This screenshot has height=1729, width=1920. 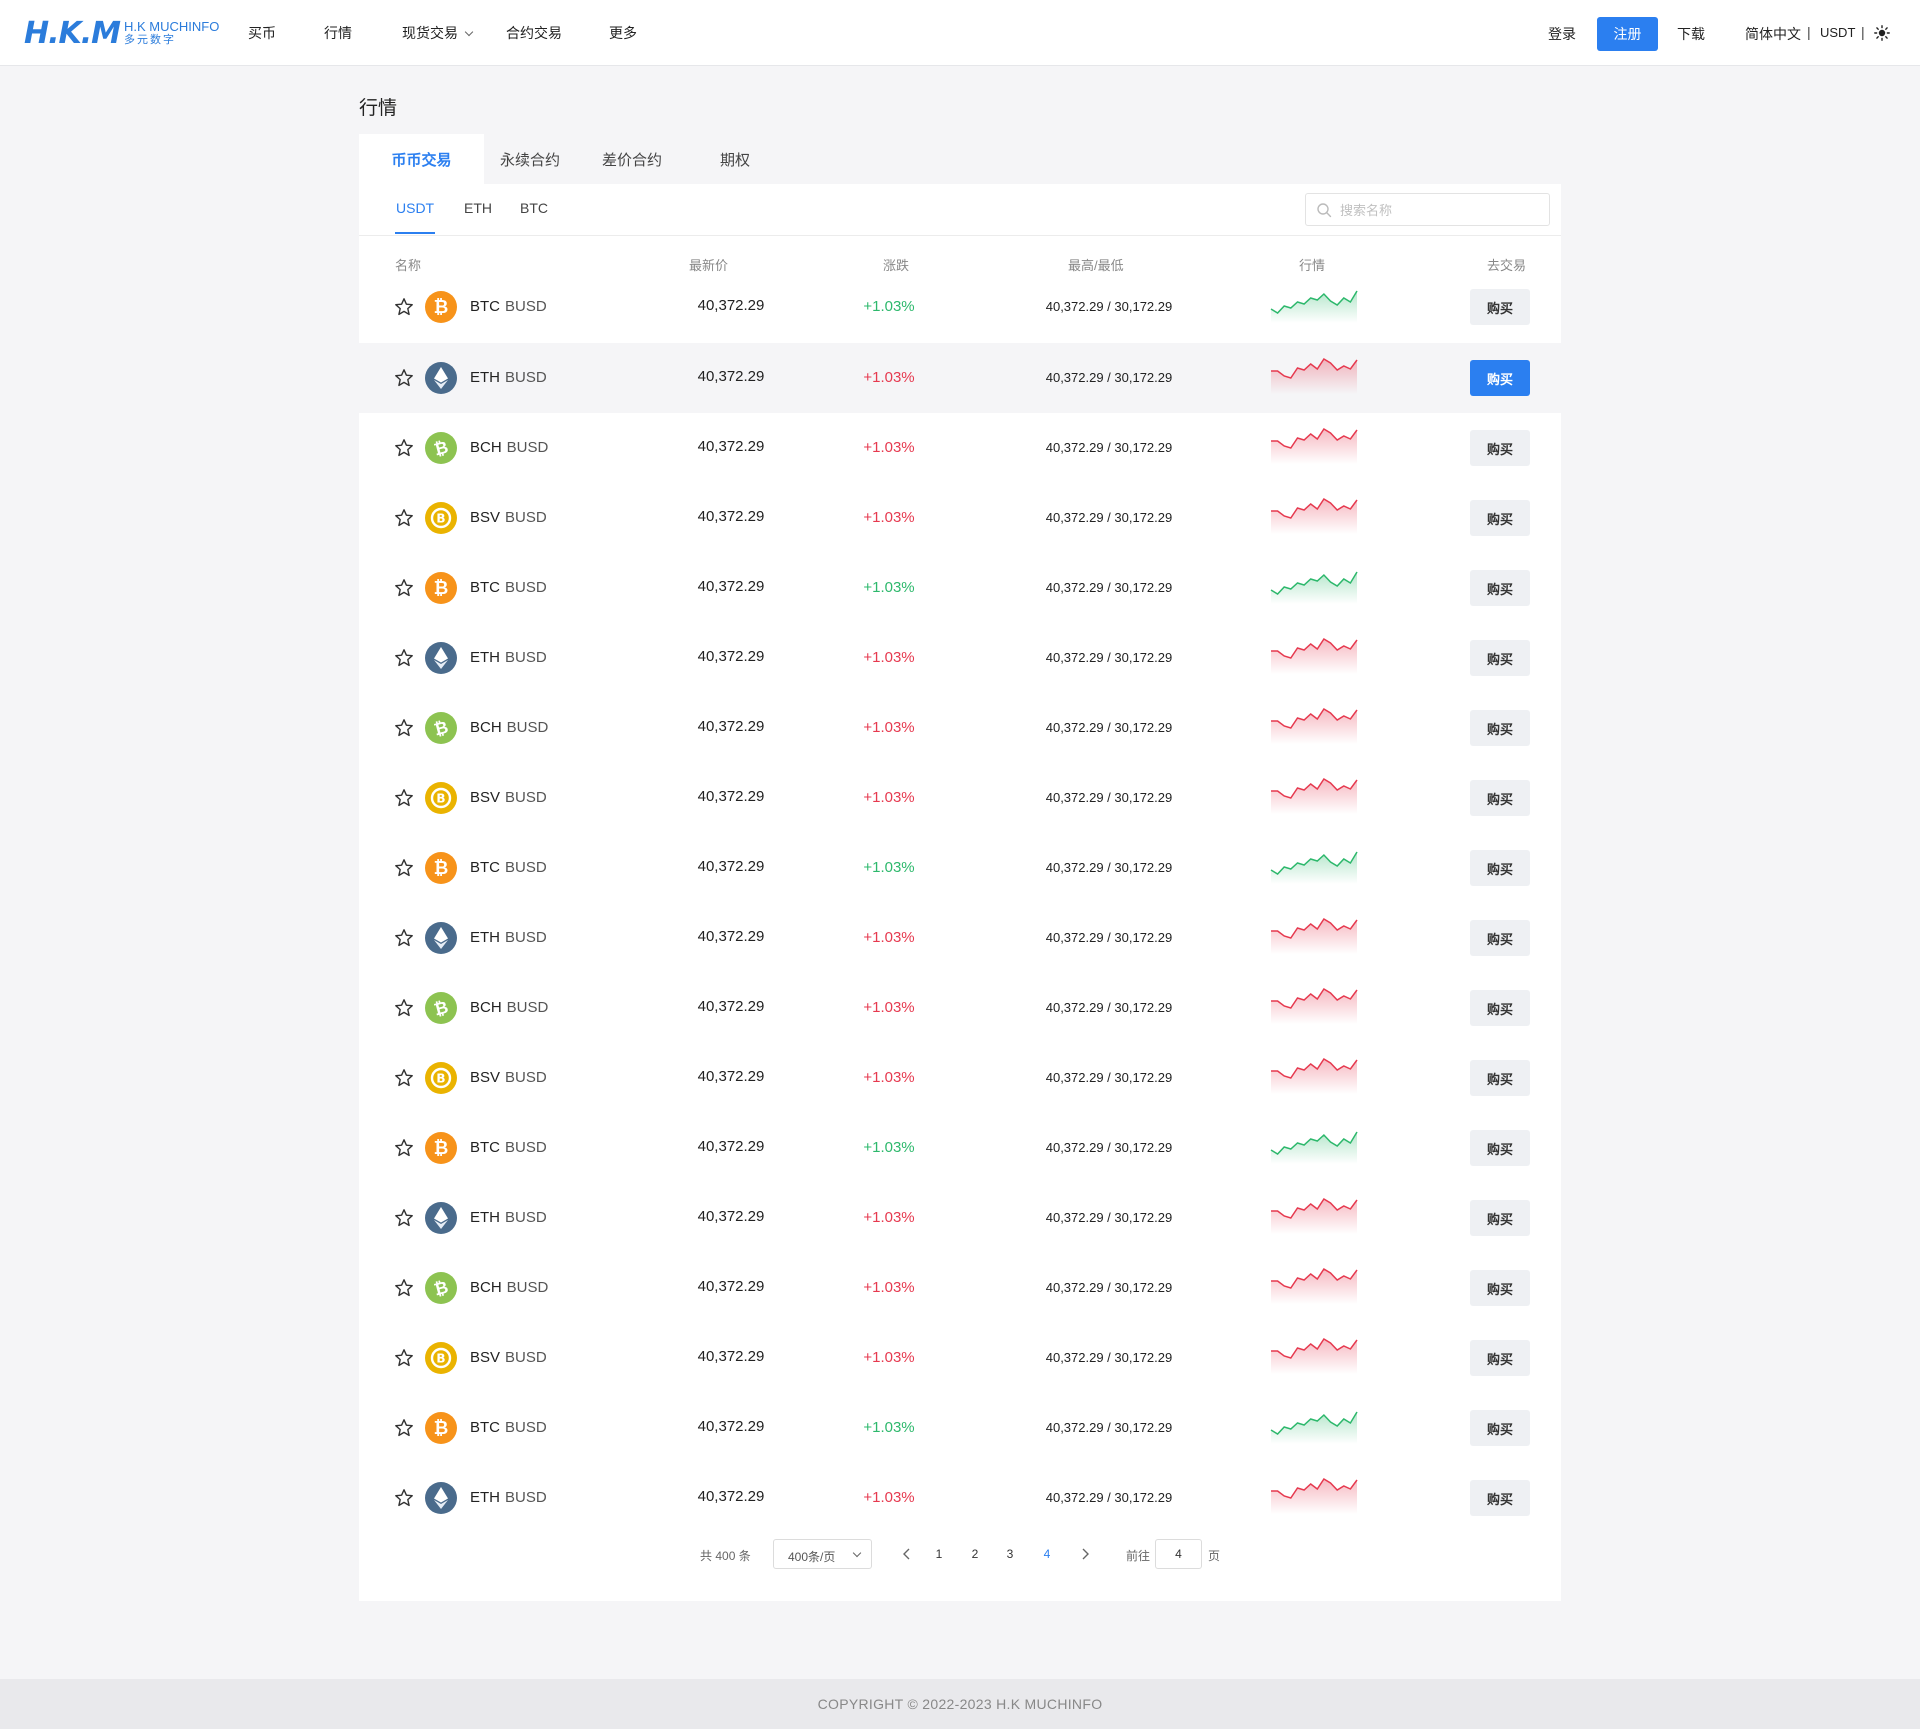 What do you see at coordinates (1178, 1554) in the screenshot?
I see `goto-page-input` at bounding box center [1178, 1554].